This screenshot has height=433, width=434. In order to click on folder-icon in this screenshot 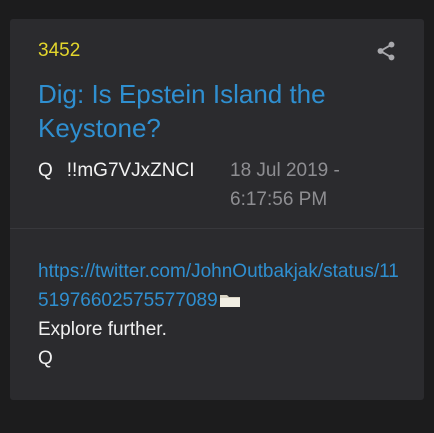, I will do `click(230, 300)`.